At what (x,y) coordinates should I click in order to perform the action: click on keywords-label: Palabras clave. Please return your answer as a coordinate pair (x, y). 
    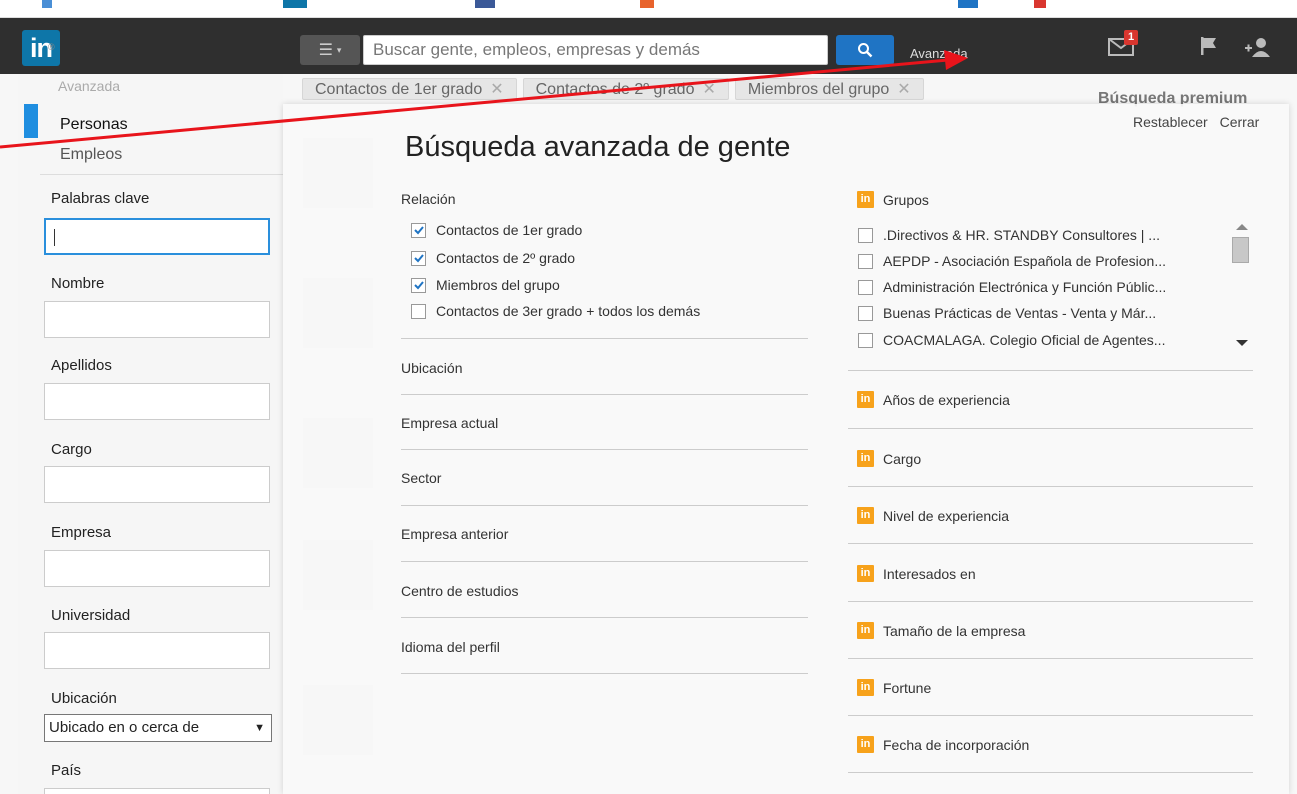
    Looking at the image, I should click on (100, 198).